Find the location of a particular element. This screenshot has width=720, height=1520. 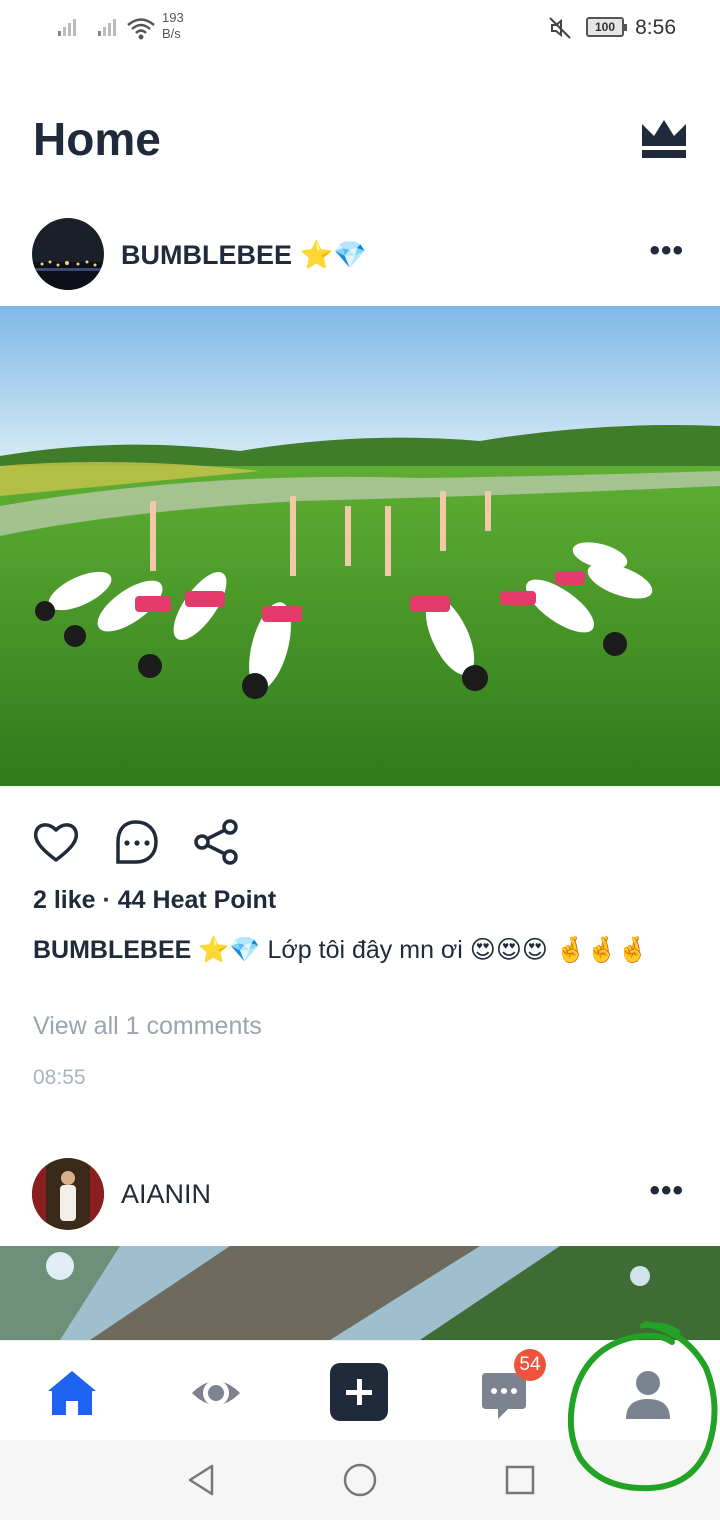

recents-square-icon is located at coordinates (520, 1480).